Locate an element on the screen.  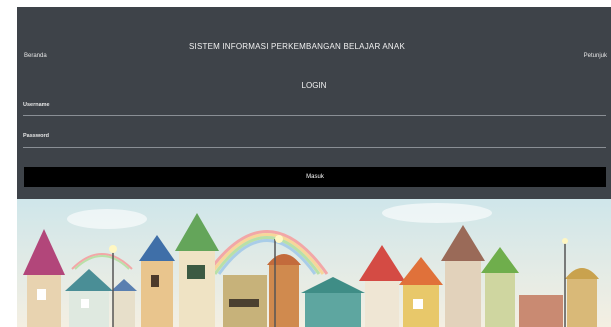
nav-beranda-link: Beranda is located at coordinates (35, 56).